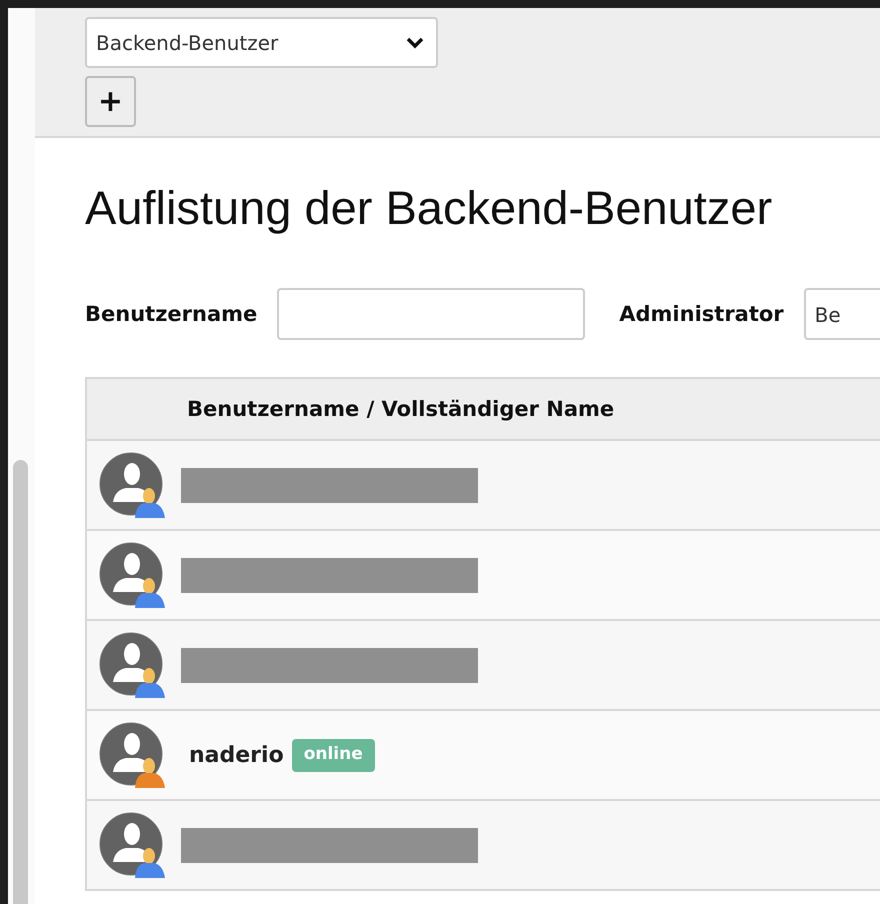  What do you see at coordinates (110, 101) in the screenshot?
I see `add-button: +` at bounding box center [110, 101].